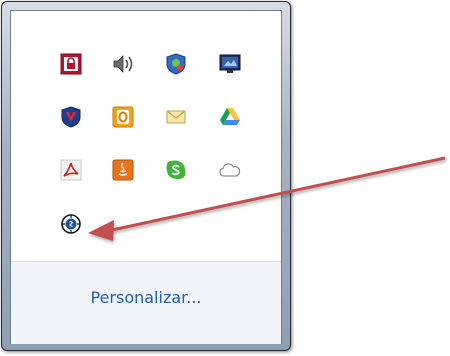  Describe the element at coordinates (230, 170) in the screenshot. I see `cloud-icon` at that location.